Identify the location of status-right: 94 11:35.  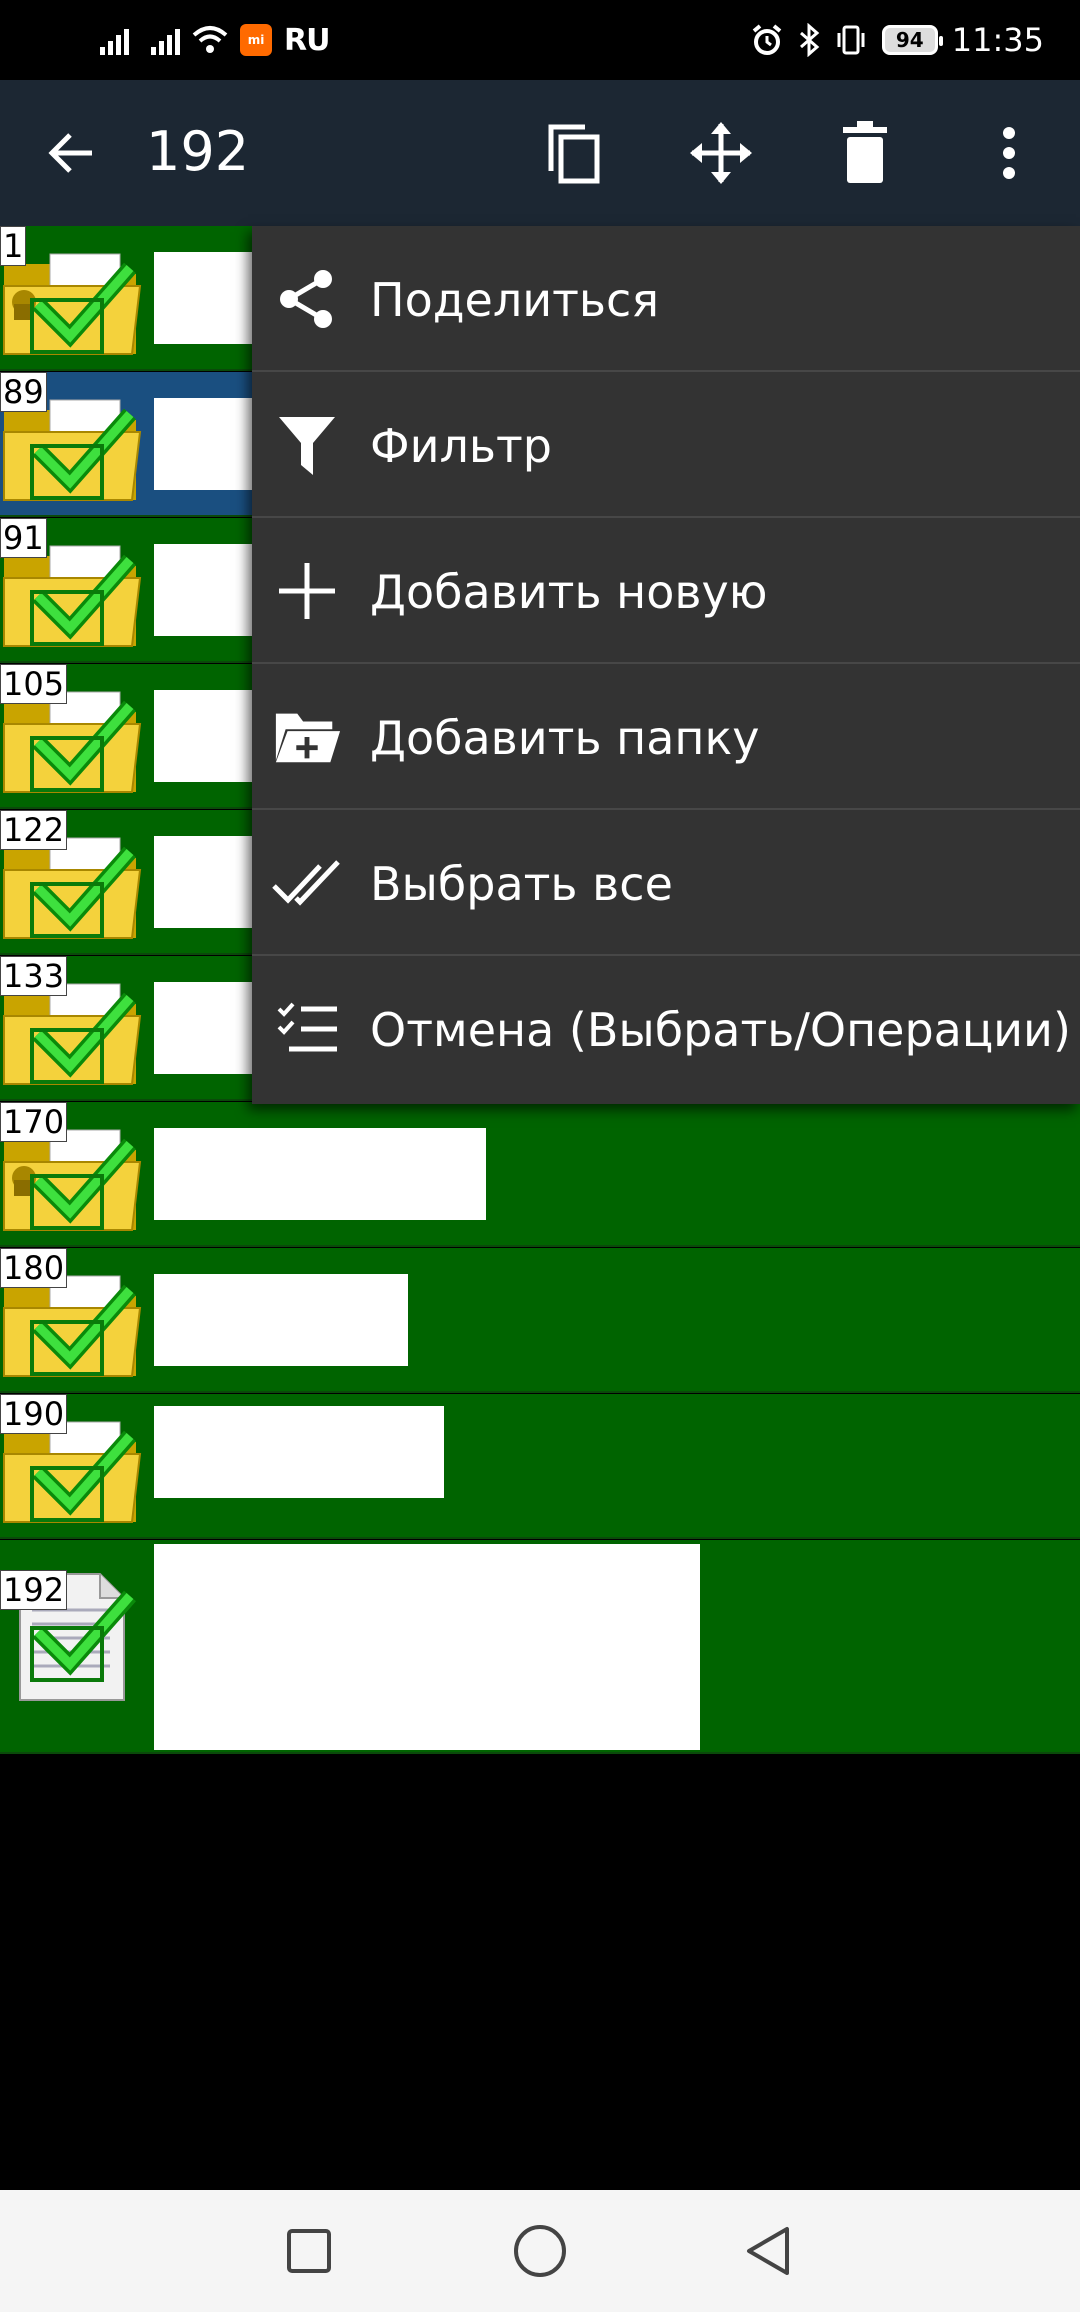
(897, 40).